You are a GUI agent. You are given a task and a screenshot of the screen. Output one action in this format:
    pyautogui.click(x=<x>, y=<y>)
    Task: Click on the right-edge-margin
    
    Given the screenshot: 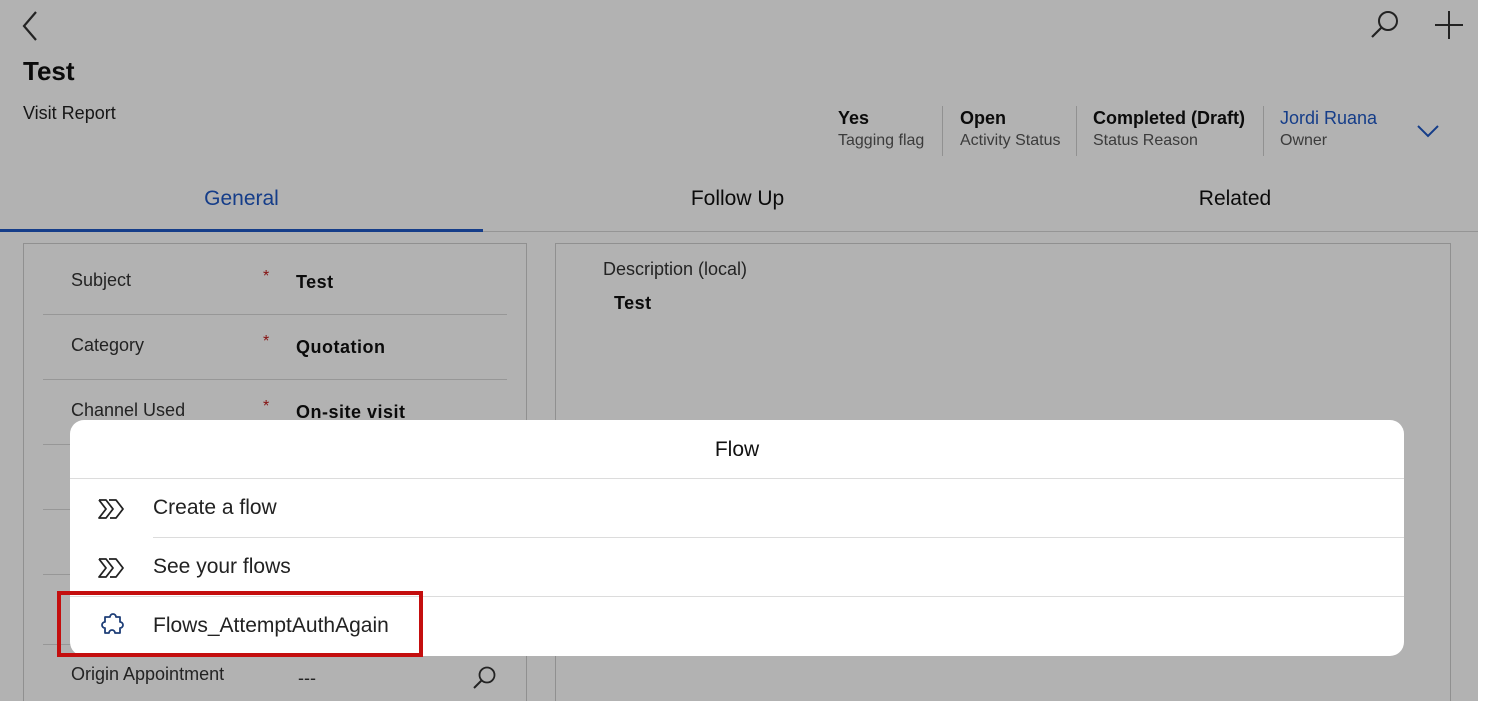 What is the action you would take?
    pyautogui.click(x=1493, y=350)
    